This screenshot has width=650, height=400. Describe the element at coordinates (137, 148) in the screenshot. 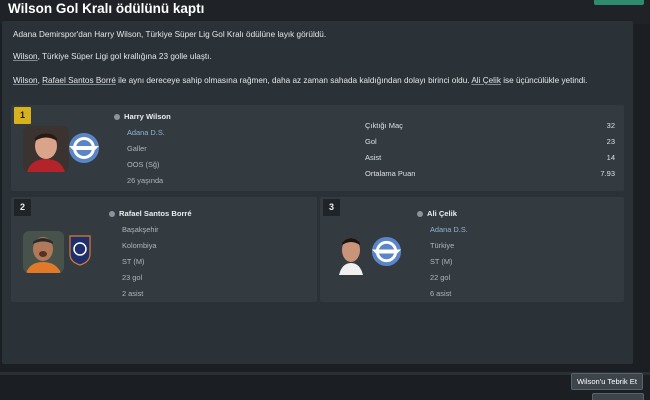

I see `winner-nation: Galler` at that location.